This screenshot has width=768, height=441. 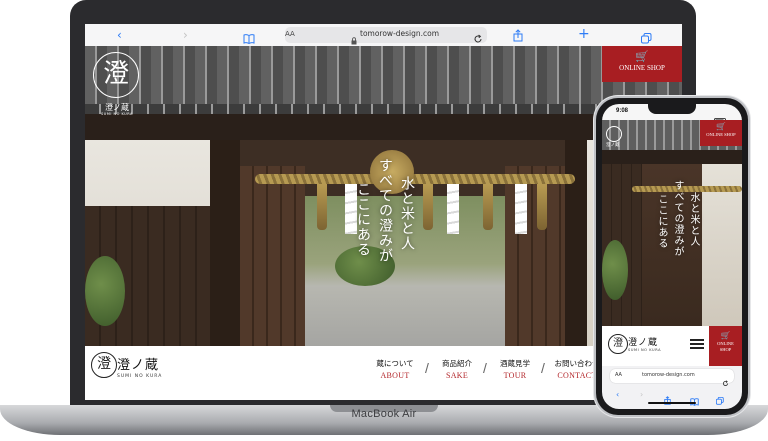 I want to click on hero-logo-roman: SUMI NO KURA, so click(x=117, y=114).